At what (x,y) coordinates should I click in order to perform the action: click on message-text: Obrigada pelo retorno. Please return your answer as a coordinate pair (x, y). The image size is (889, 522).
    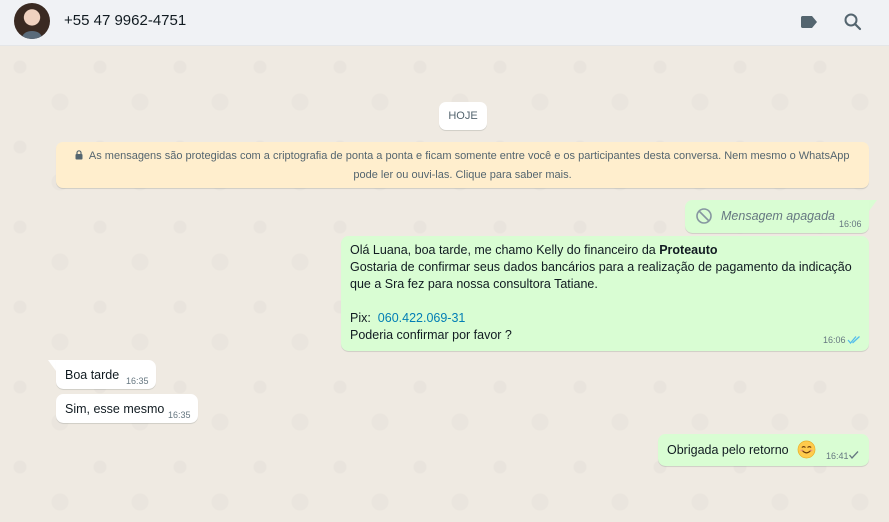
    Looking at the image, I should click on (728, 450).